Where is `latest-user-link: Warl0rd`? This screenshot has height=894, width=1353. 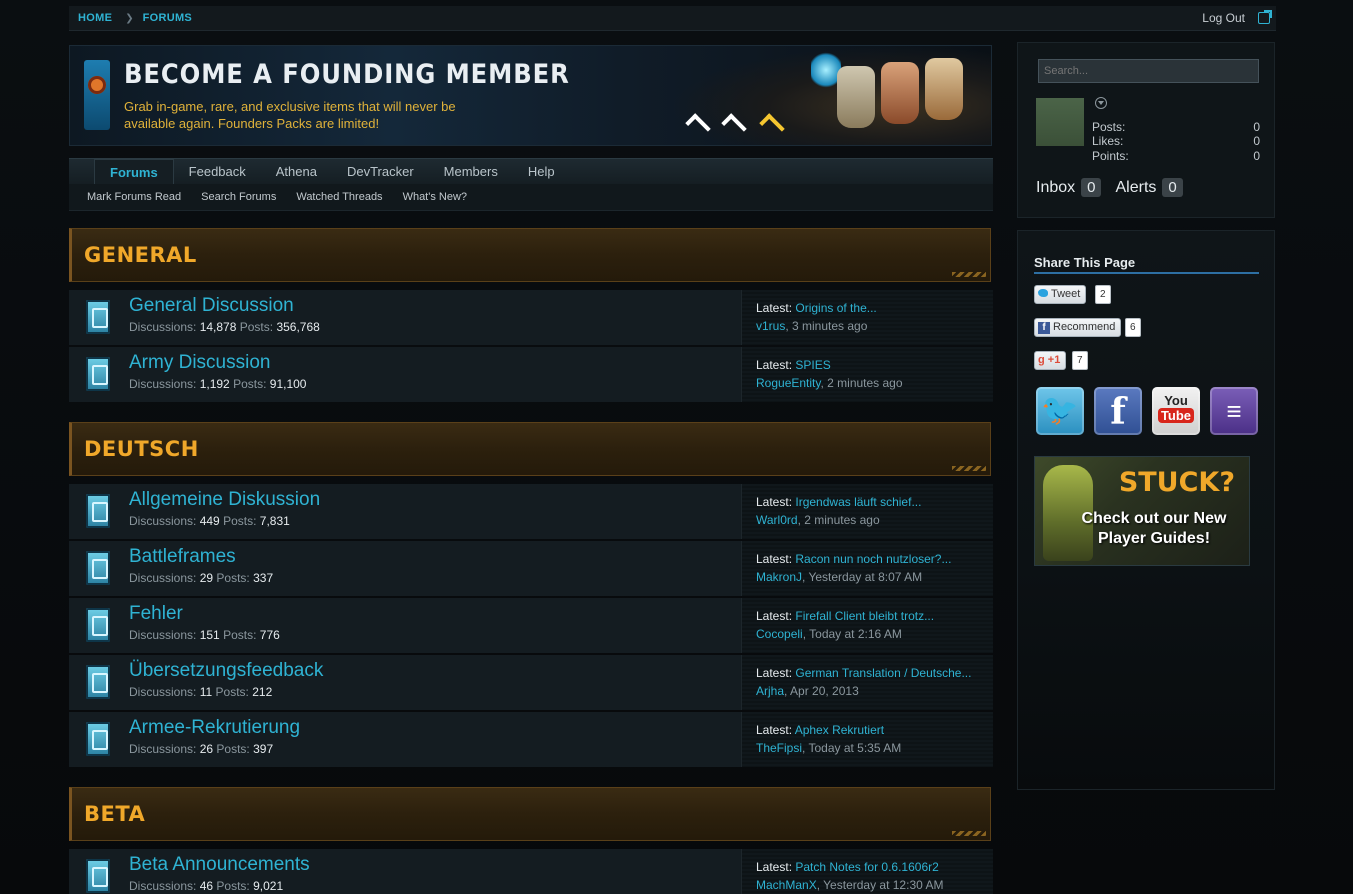
latest-user-link: Warl0rd is located at coordinates (777, 520).